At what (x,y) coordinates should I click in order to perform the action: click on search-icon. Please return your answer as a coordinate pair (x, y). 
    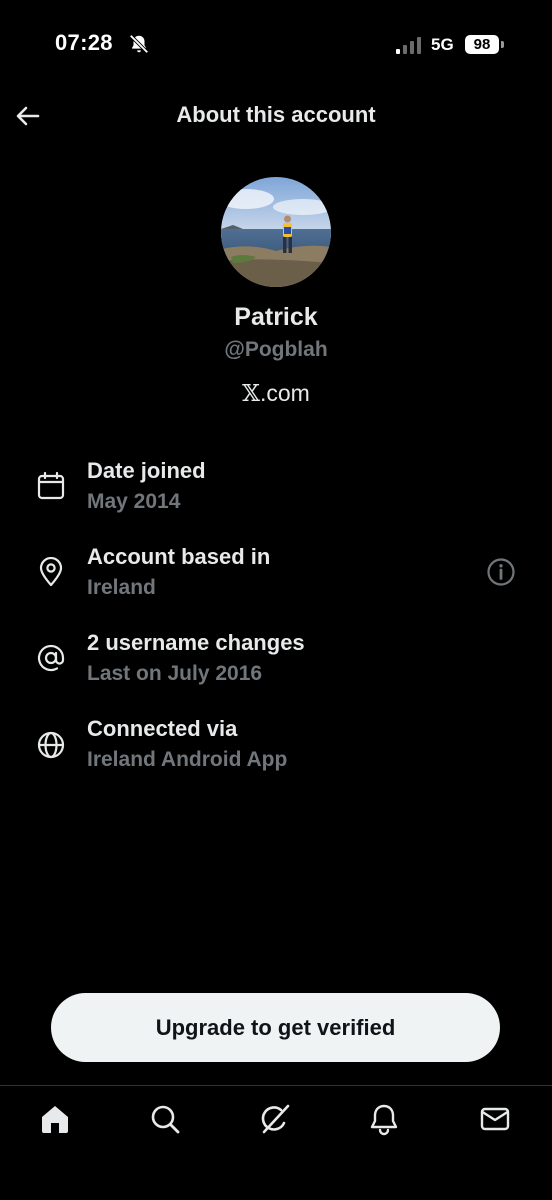
    Looking at the image, I should click on (165, 1119).